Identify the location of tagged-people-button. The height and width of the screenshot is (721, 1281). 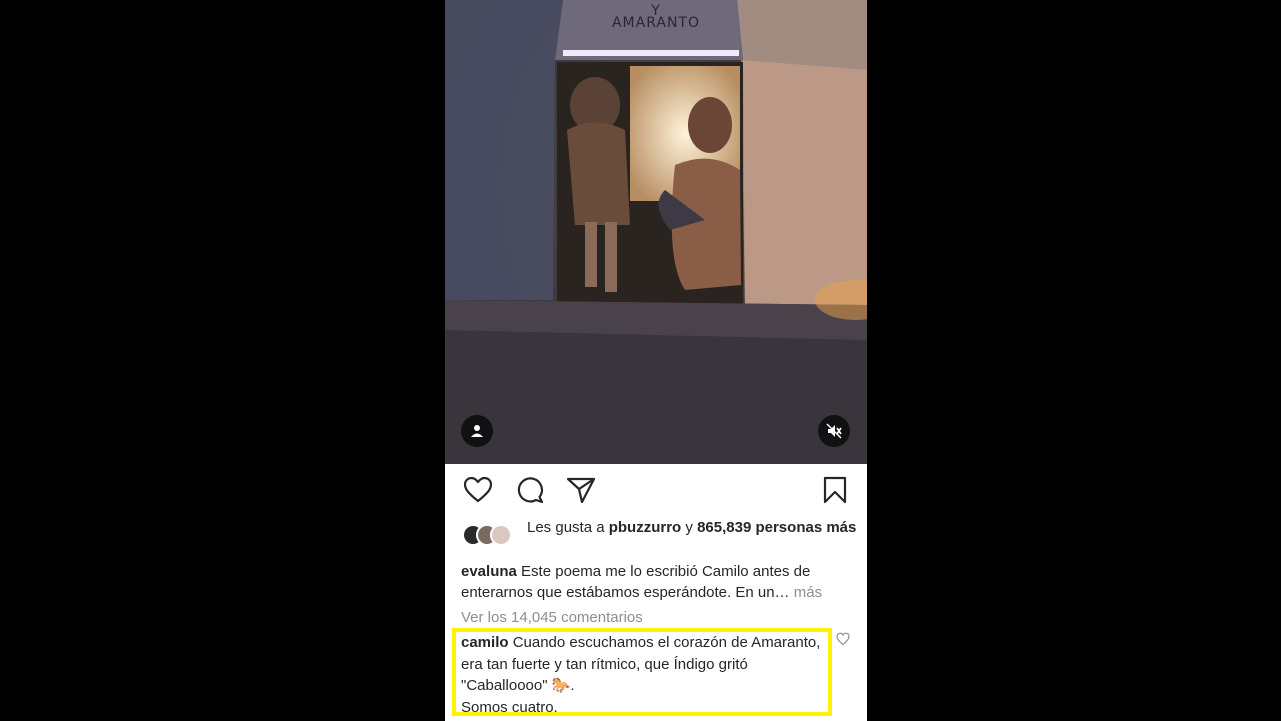
(477, 431).